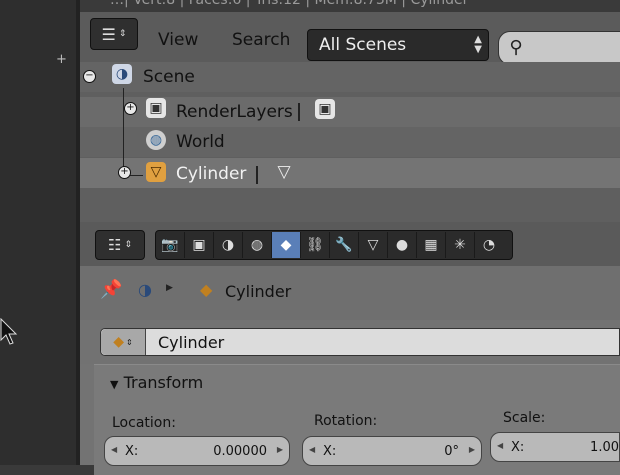  What do you see at coordinates (489, 245) in the screenshot?
I see `physics-tab-icon: ◔` at bounding box center [489, 245].